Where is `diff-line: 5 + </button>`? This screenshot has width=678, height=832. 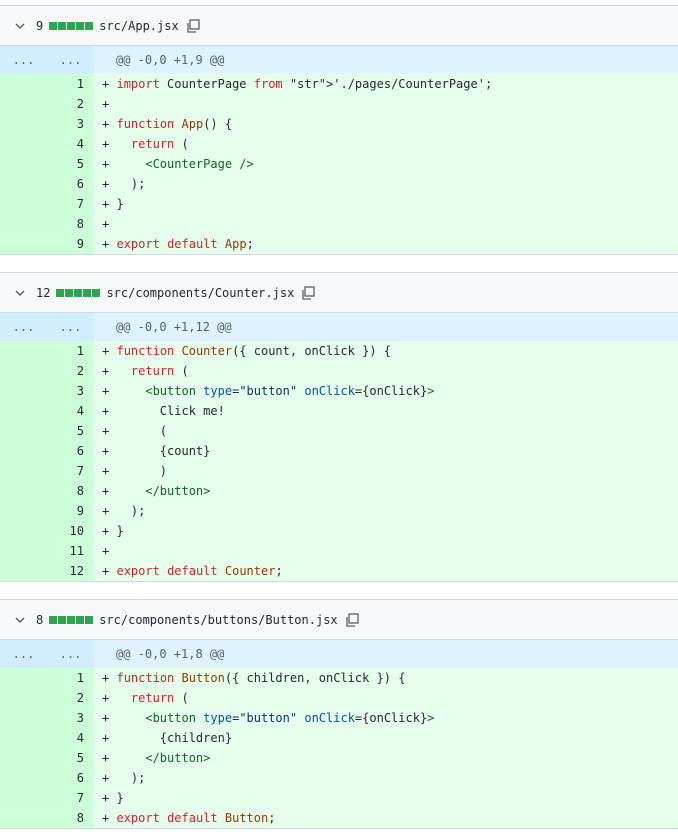 diff-line: 5 + </button> is located at coordinates (339, 758).